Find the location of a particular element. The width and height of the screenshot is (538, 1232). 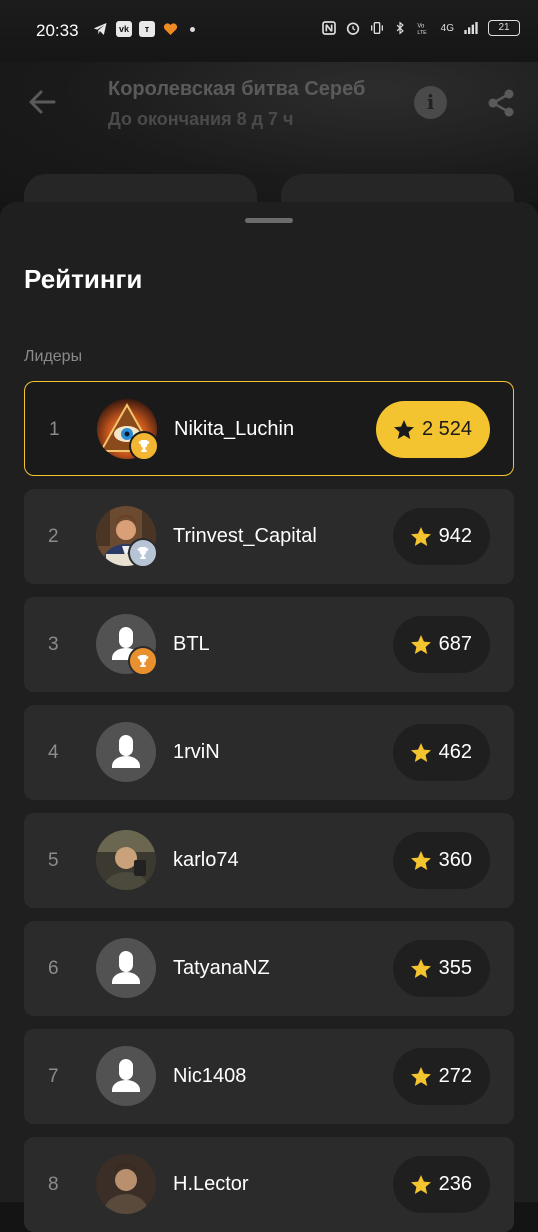

player-name: TatyanaNZ is located at coordinates (221, 968).